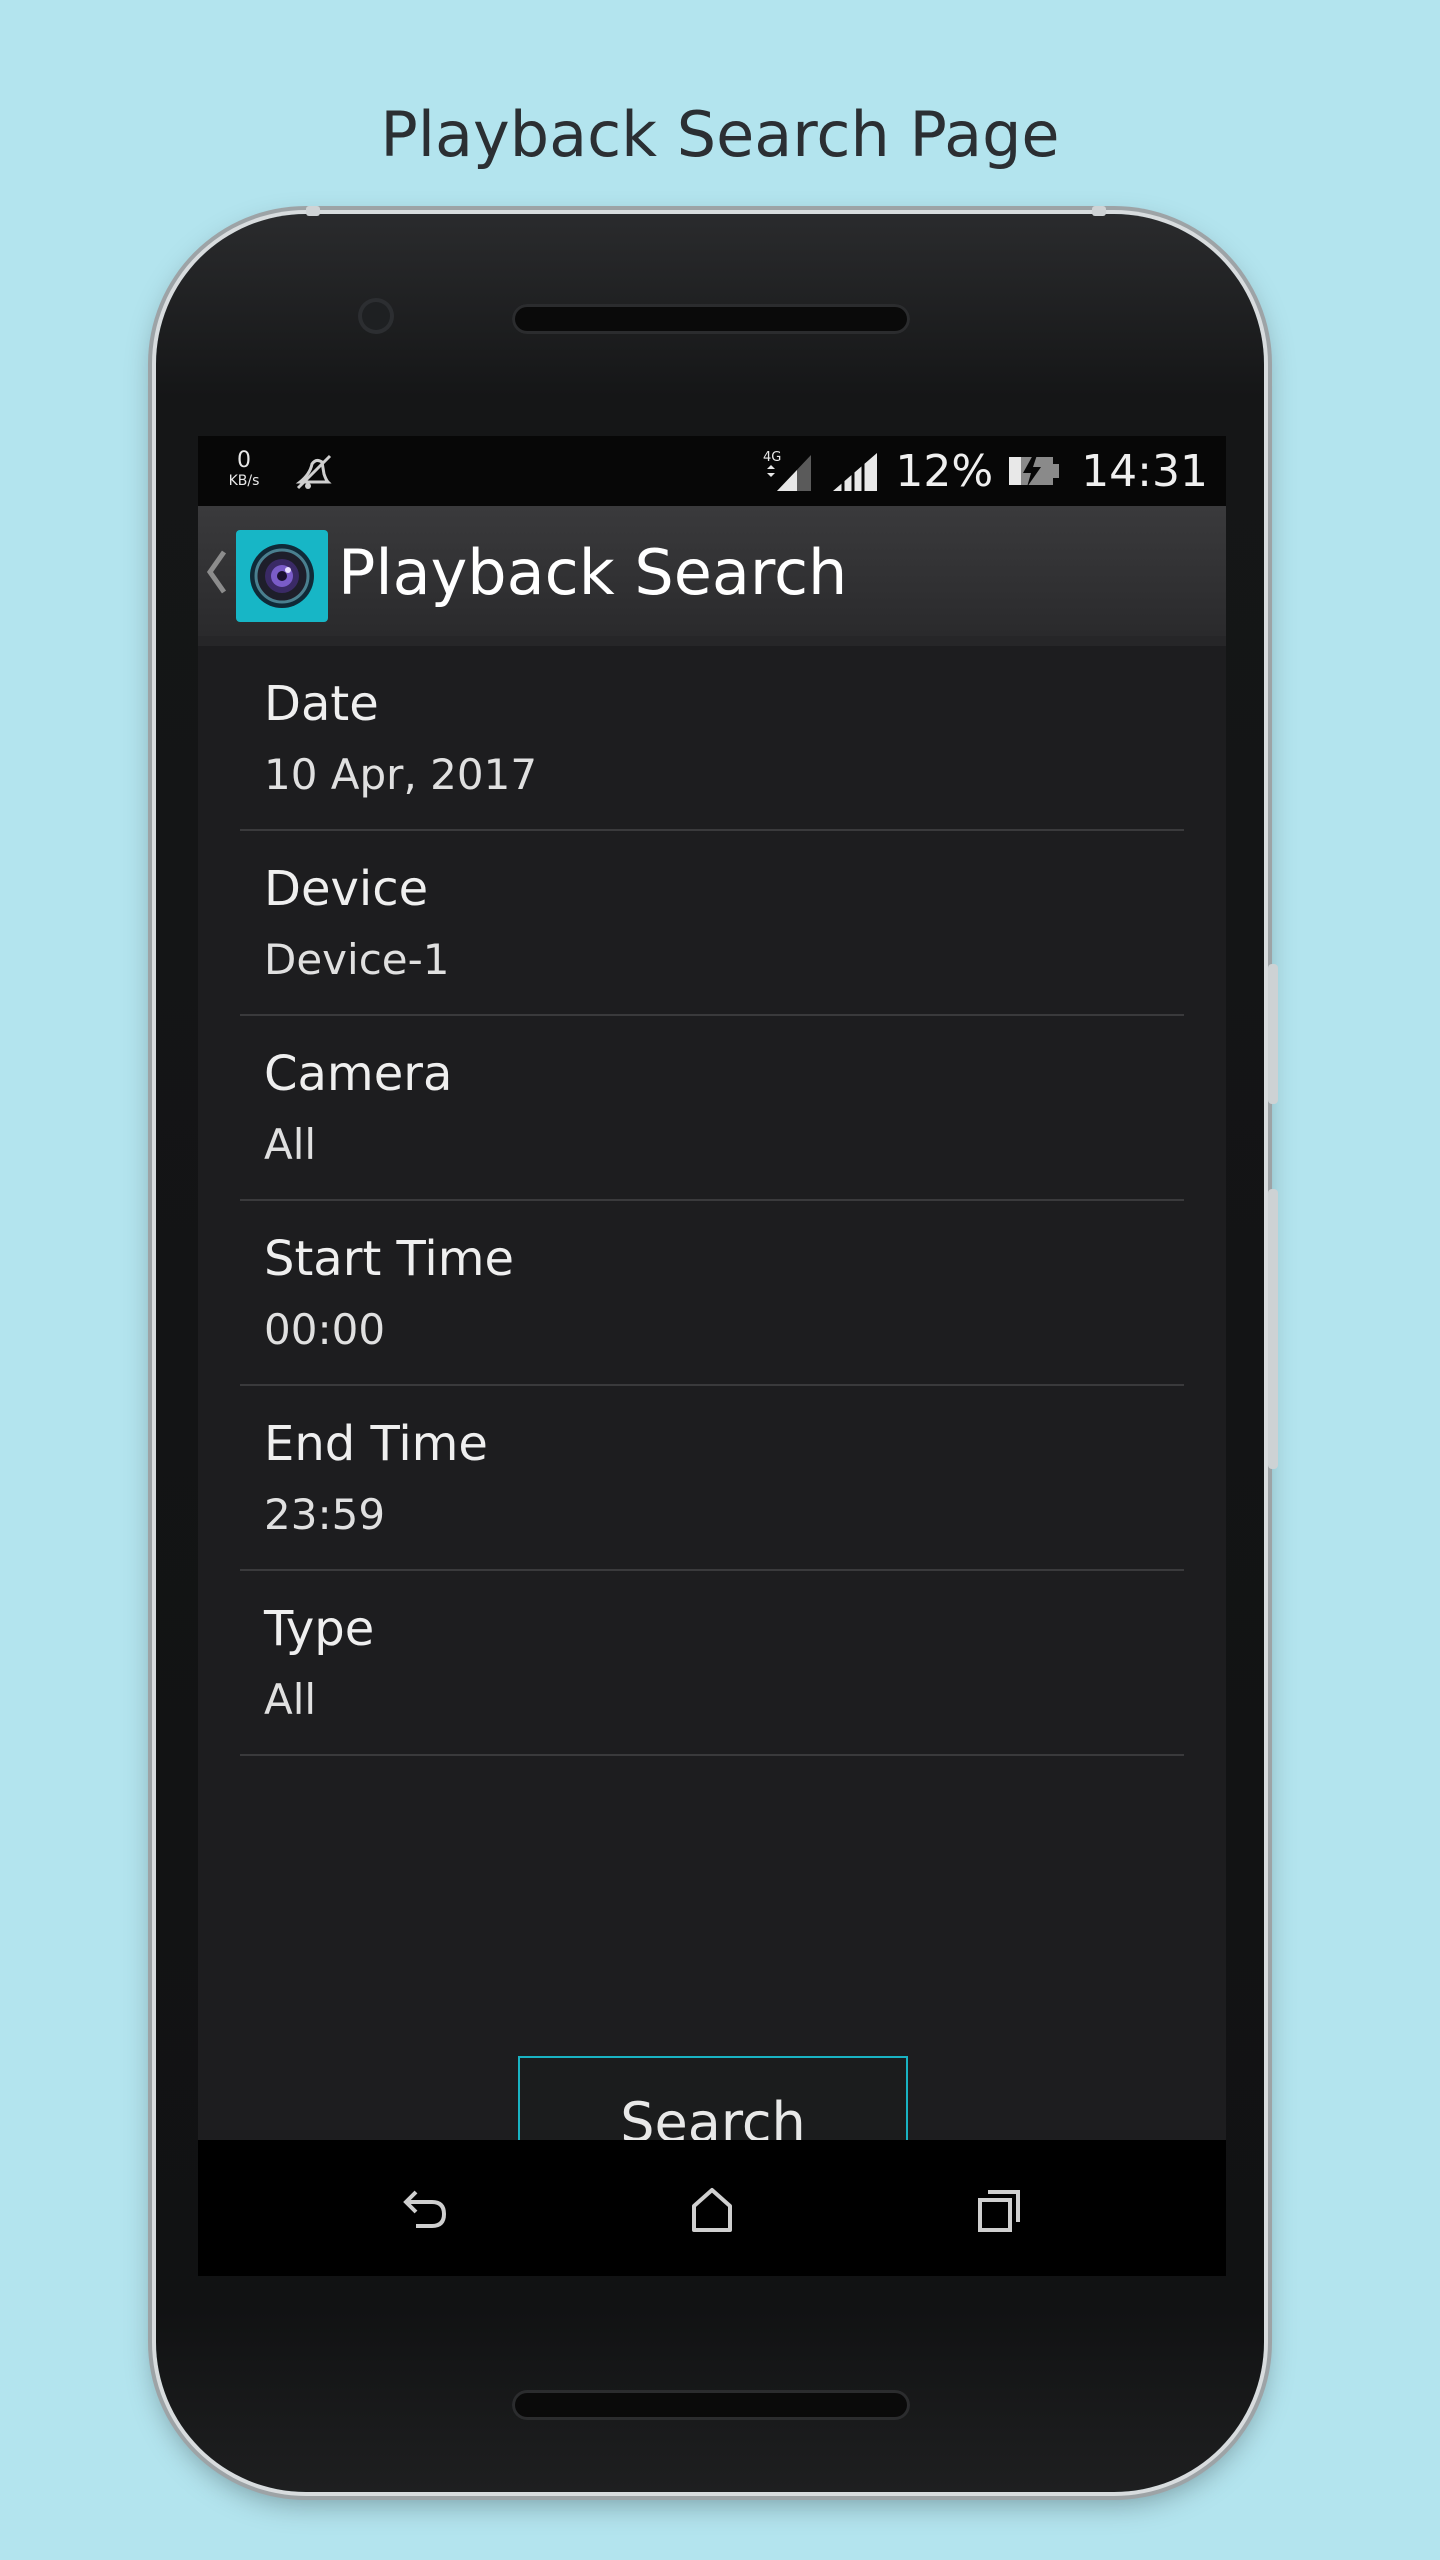 This screenshot has height=2560, width=1440. I want to click on field-label: Device, so click(346, 889).